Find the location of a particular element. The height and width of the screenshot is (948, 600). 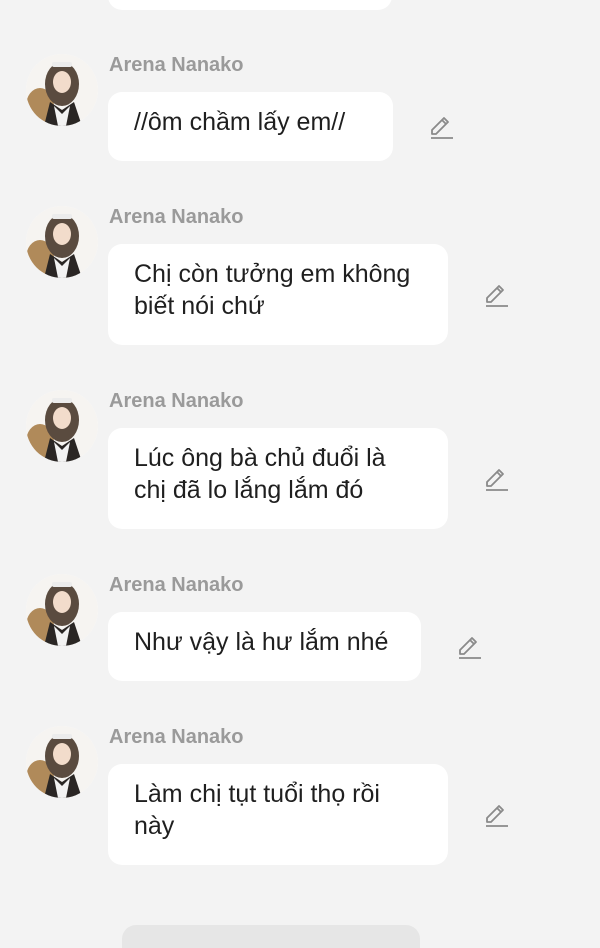

message-bubble: Chị còn tưởng em không biết nói chứ is located at coordinates (278, 294).